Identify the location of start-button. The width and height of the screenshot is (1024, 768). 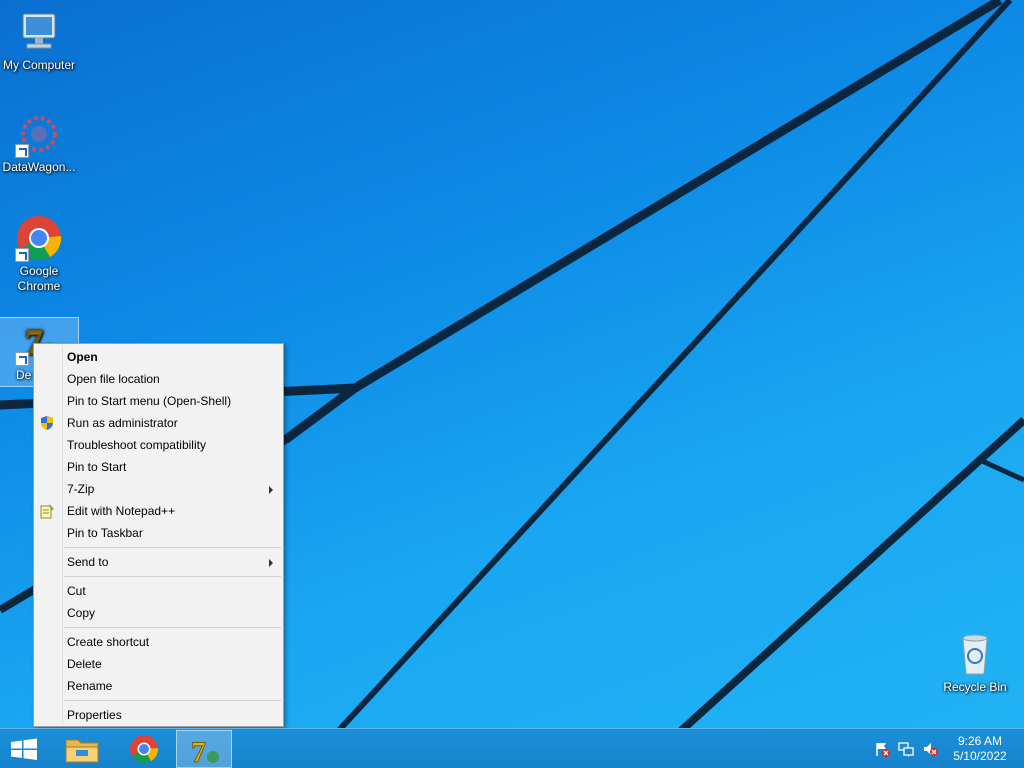
(24, 749).